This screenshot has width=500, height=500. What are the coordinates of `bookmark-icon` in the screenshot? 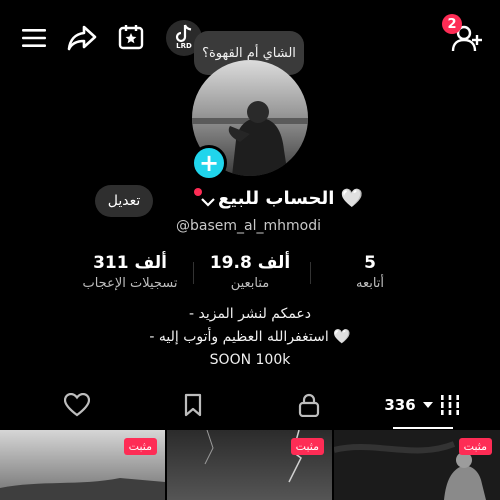 It's located at (193, 405).